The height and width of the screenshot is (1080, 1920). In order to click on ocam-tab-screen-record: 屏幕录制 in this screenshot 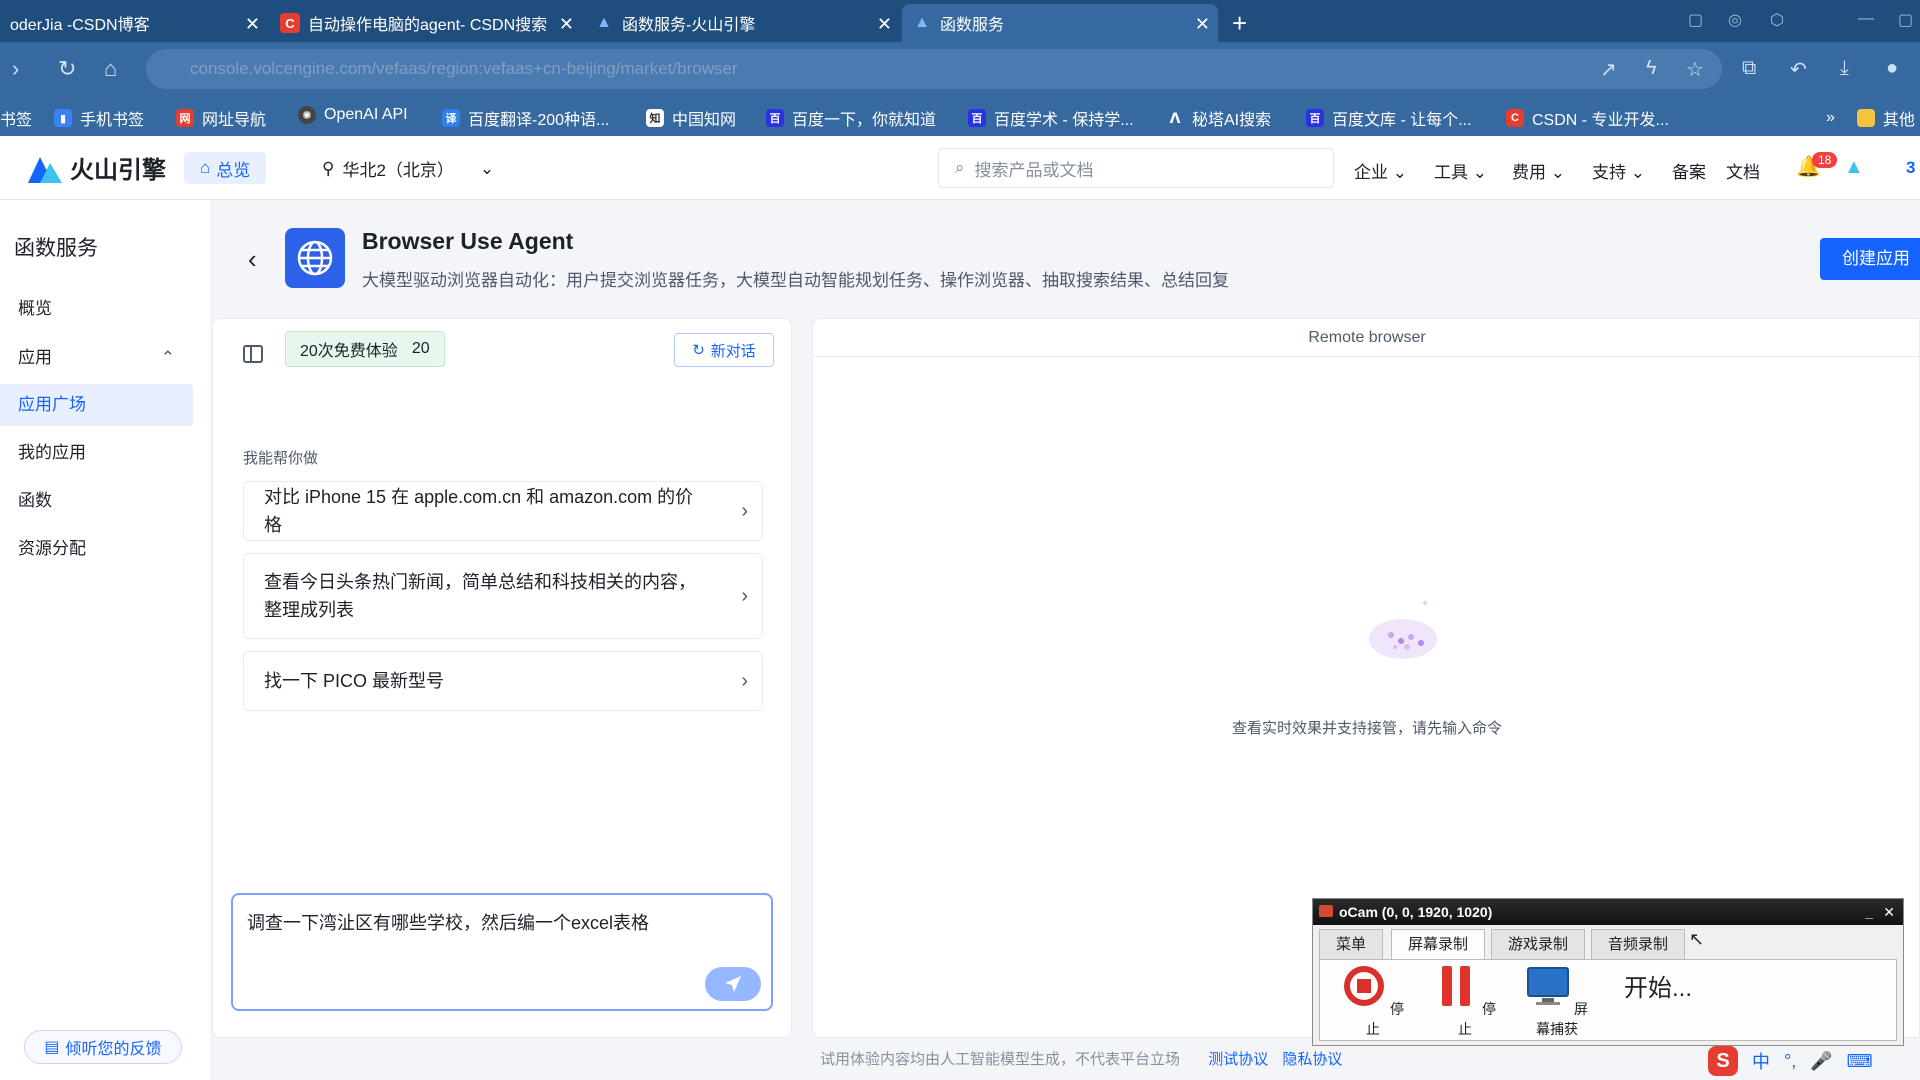, I will do `click(1438, 944)`.